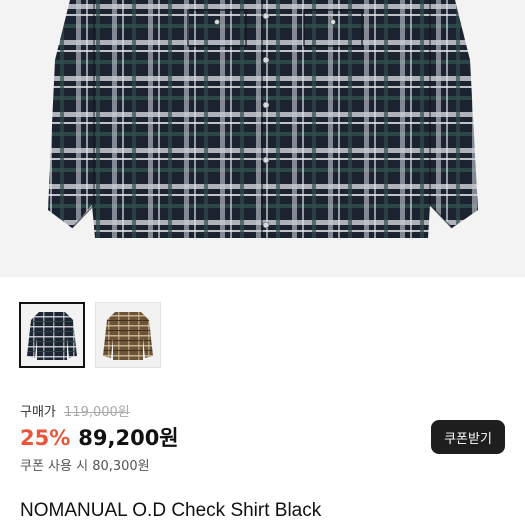 The image size is (525, 525). What do you see at coordinates (97, 412) in the screenshot?
I see `original-price: 119,000원` at bounding box center [97, 412].